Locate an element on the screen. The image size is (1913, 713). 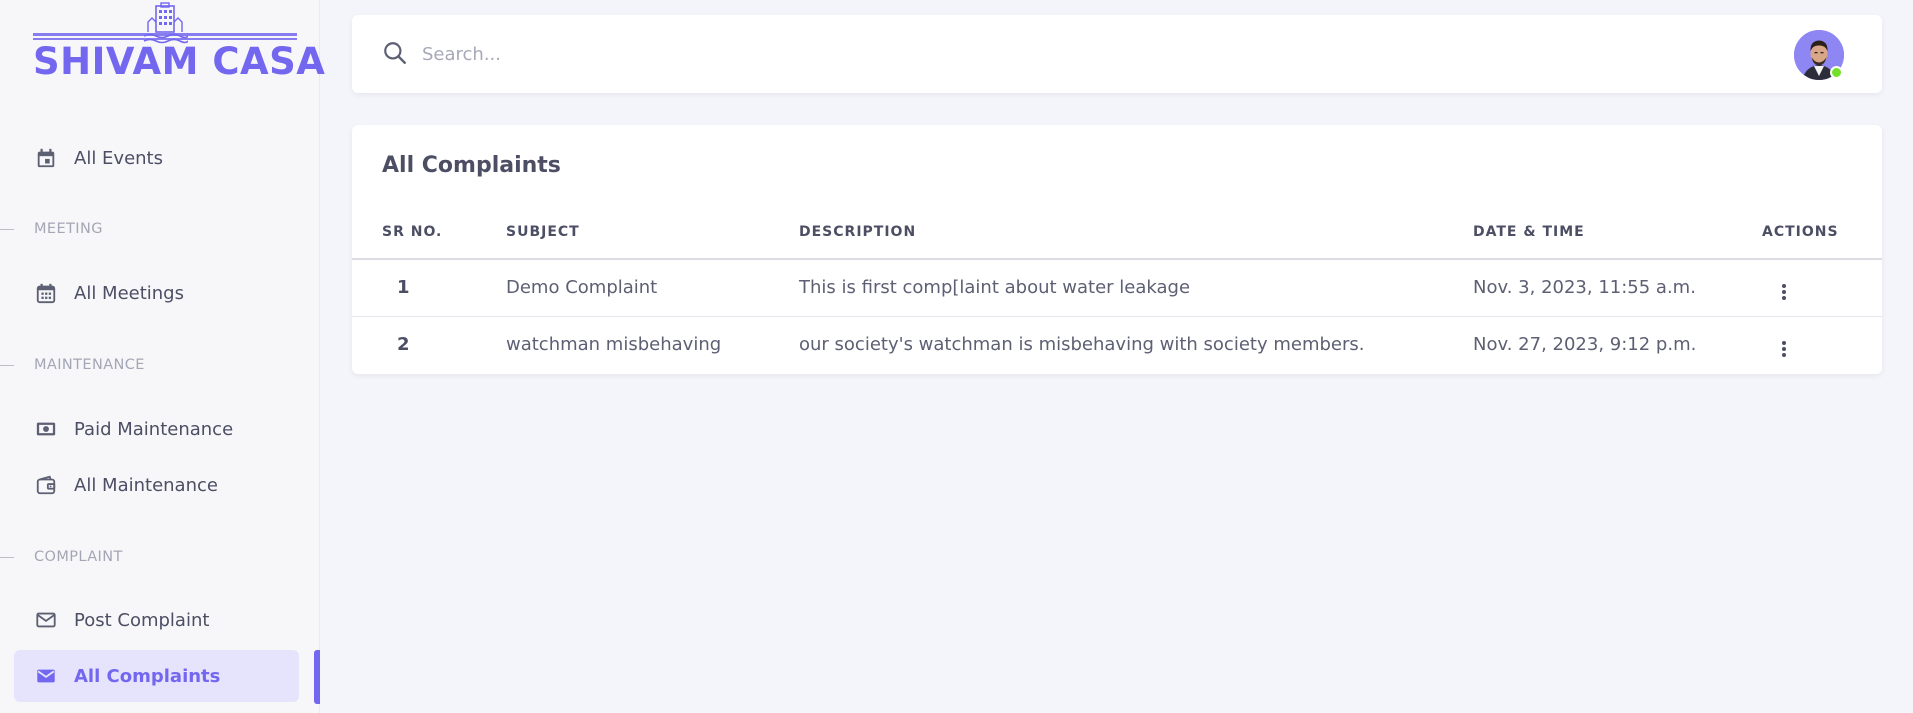
calendar-grid-icon is located at coordinates (46, 293).